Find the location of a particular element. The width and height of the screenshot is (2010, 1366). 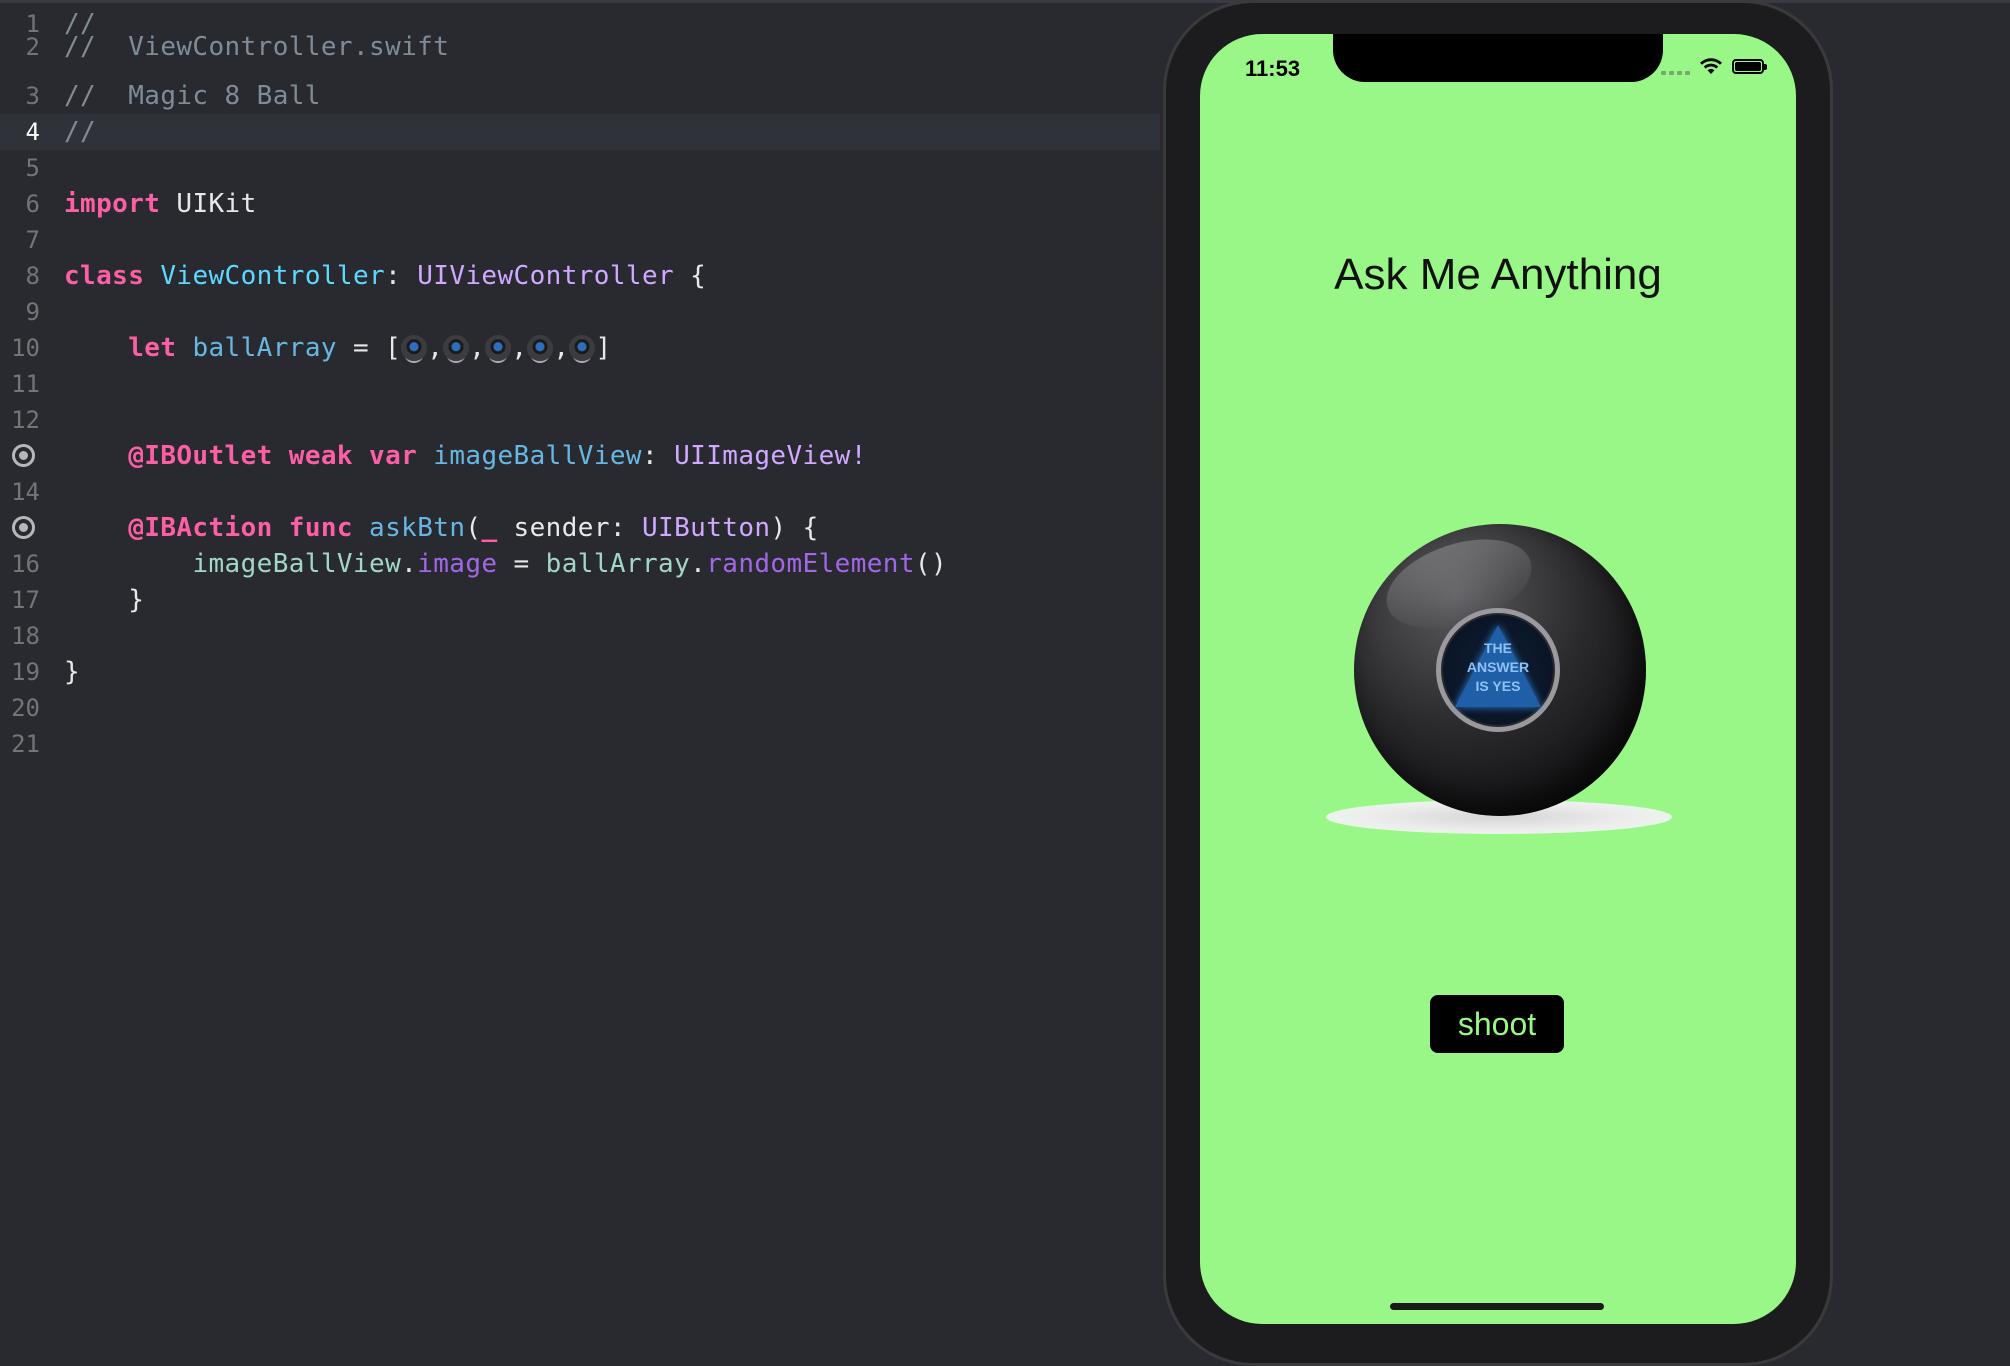

attribute-keyword: @IBOutlet is located at coordinates (200, 456).